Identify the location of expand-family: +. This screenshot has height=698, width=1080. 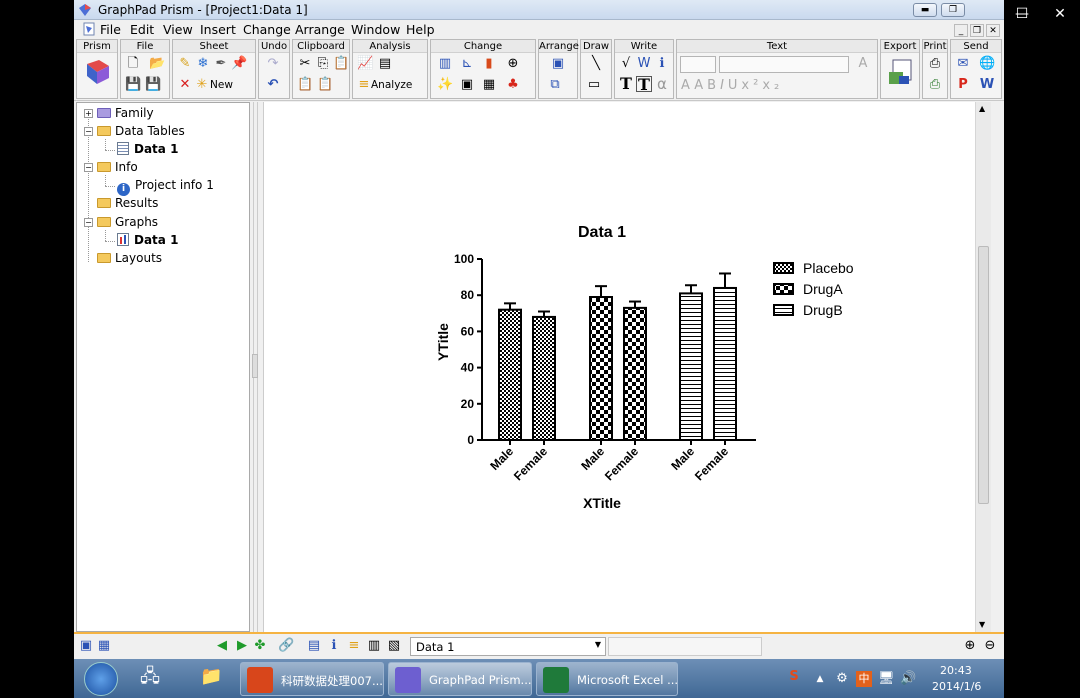
(88, 113).